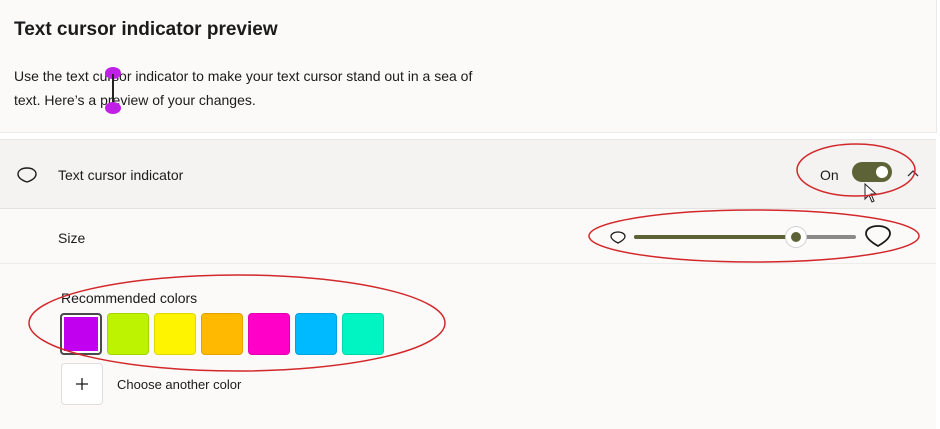  What do you see at coordinates (179, 384) in the screenshot?
I see `choose-another-color-label: Choose another color` at bounding box center [179, 384].